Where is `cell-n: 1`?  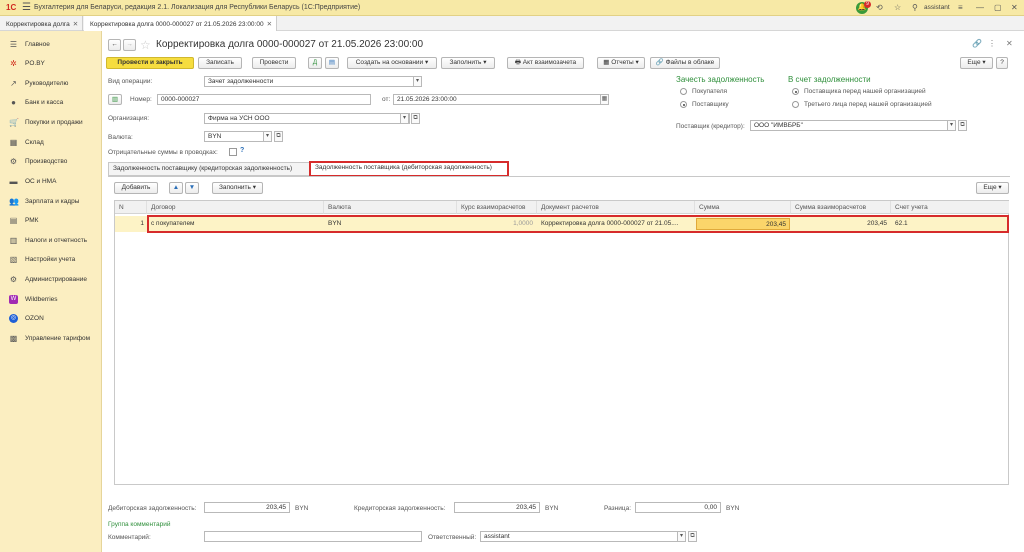 cell-n: 1 is located at coordinates (131, 224).